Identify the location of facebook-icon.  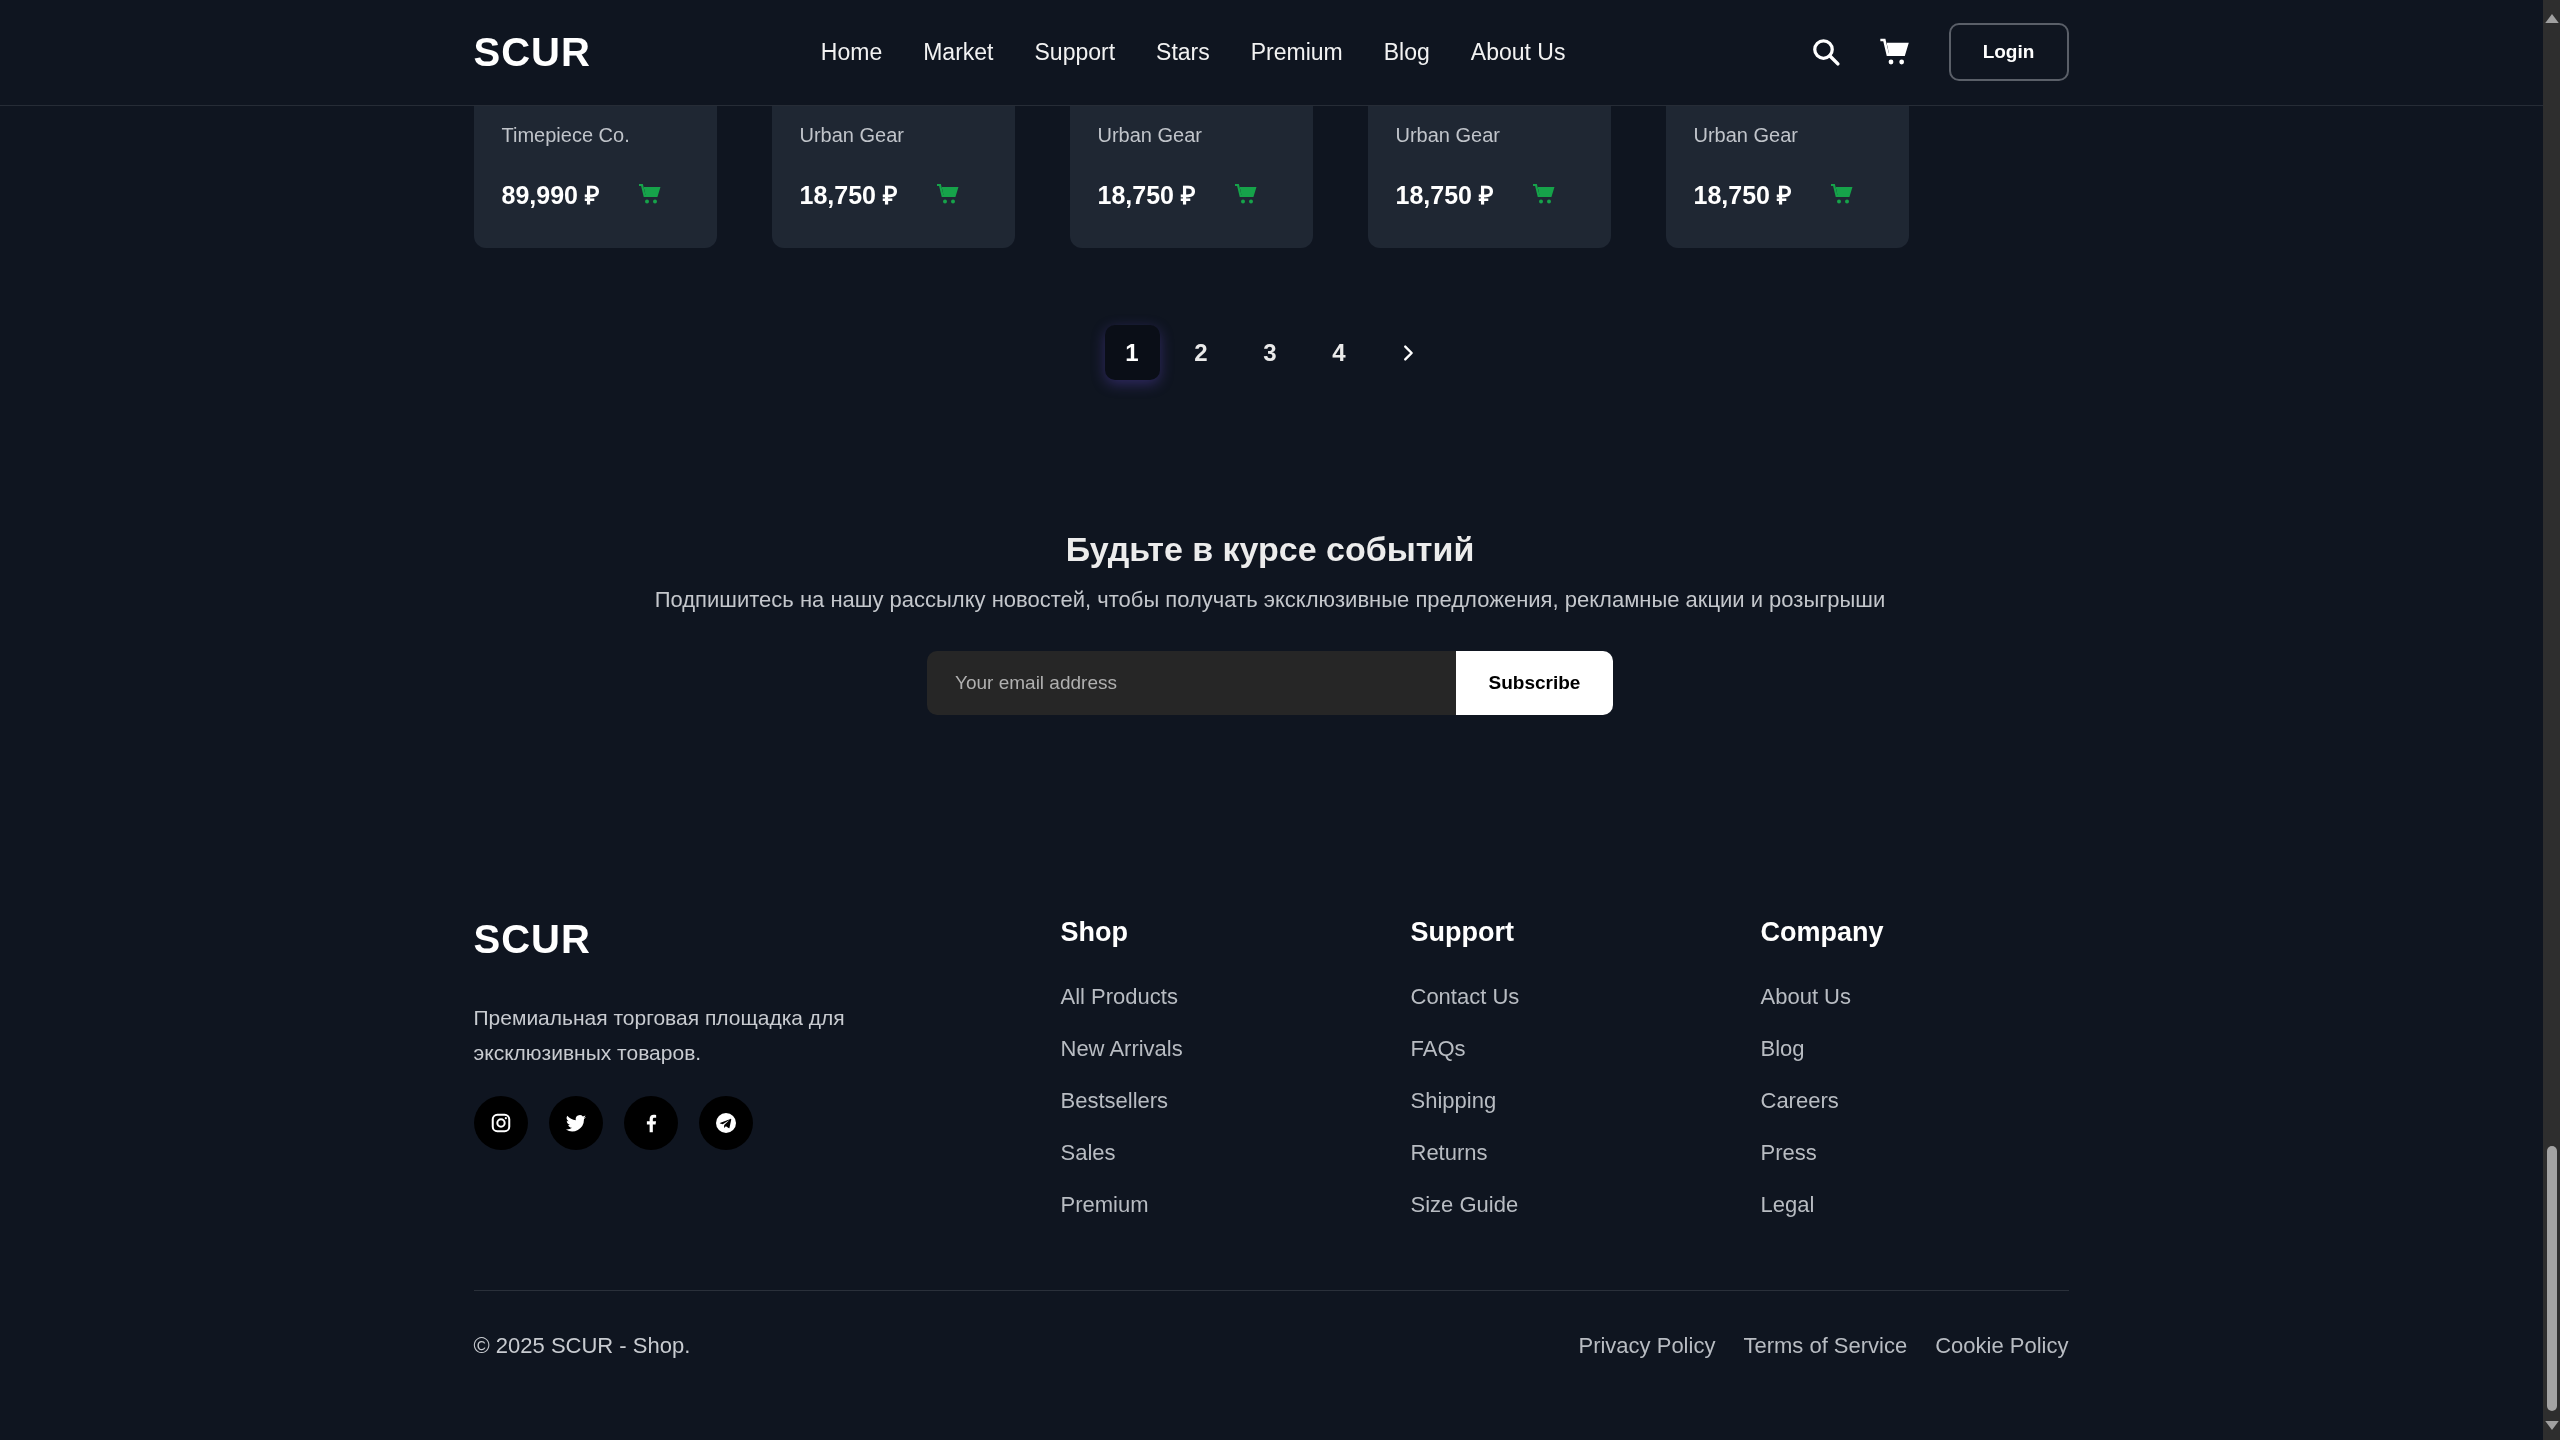
(650, 1123).